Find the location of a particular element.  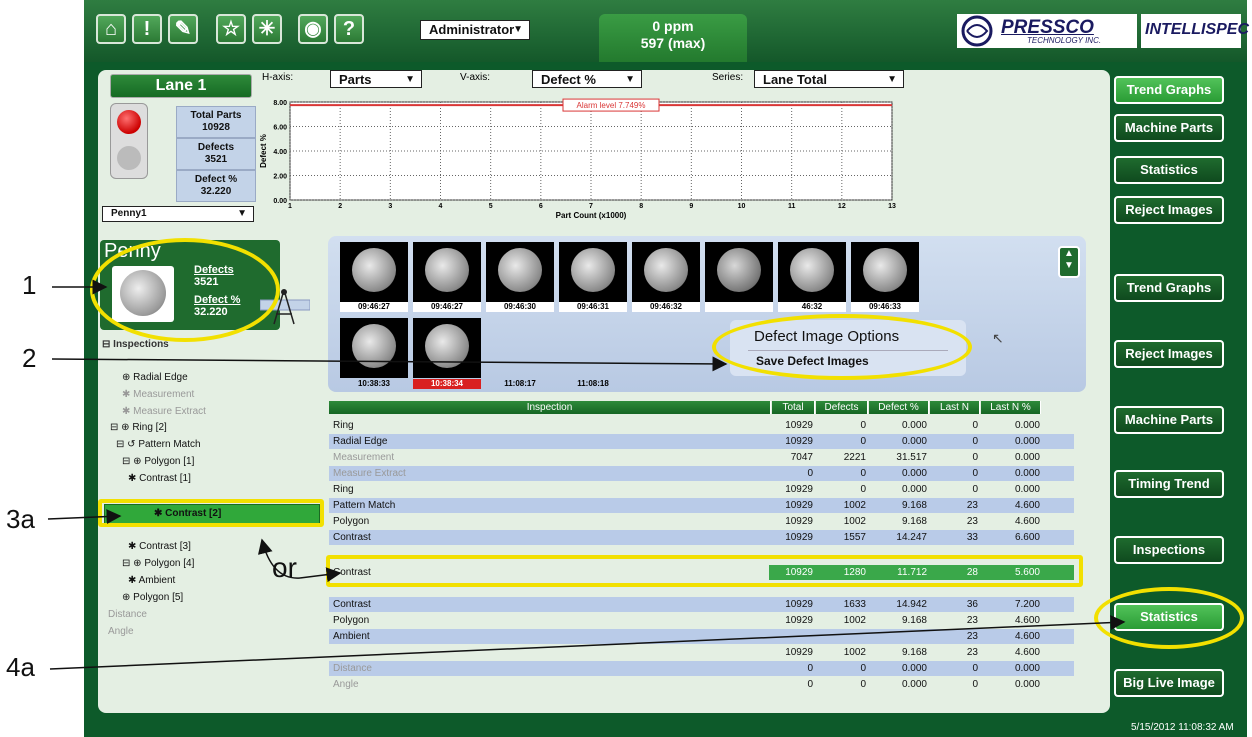

arrow-or-right is located at coordinates (320, 575).